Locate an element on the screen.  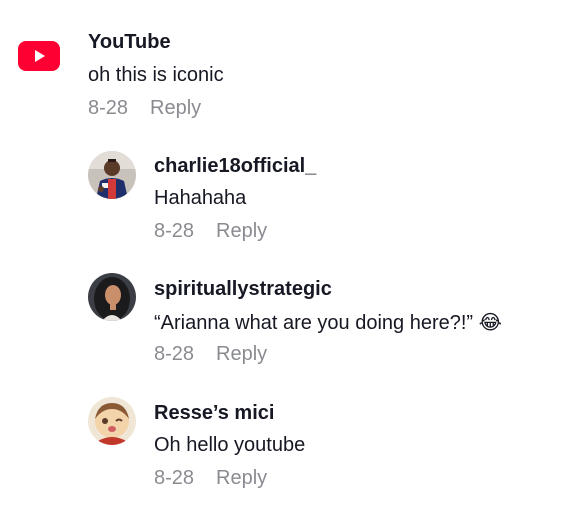
comment-username: YouTube is located at coordinates (129, 42).